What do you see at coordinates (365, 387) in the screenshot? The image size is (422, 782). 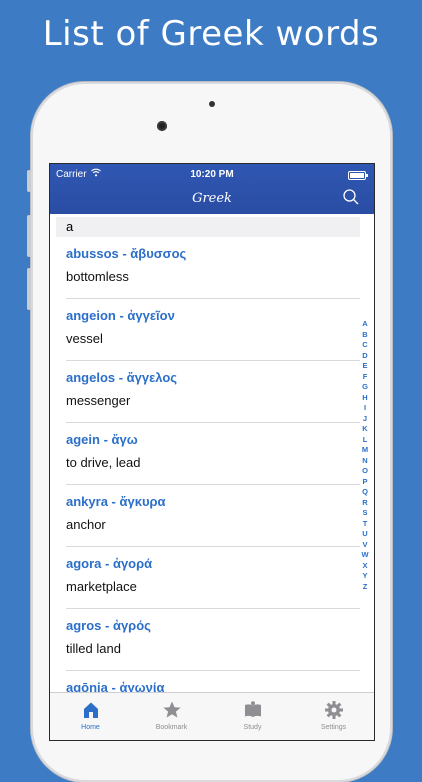 I see `index-letter: G` at bounding box center [365, 387].